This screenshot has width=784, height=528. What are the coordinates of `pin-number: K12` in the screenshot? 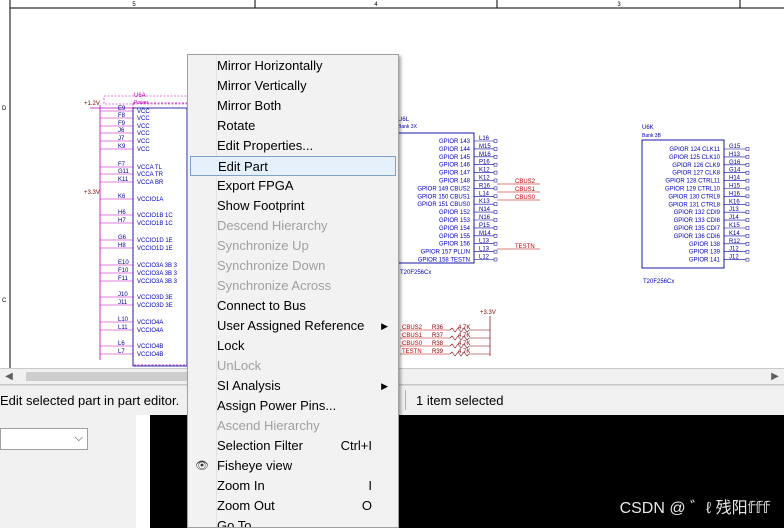 It's located at (484, 171).